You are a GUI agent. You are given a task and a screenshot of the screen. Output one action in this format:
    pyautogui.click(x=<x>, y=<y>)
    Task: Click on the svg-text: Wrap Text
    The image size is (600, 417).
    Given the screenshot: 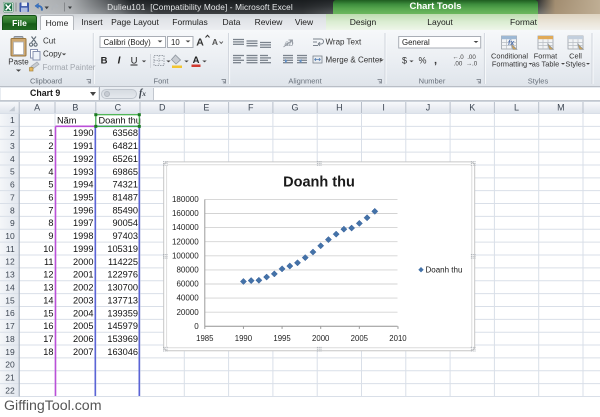 What is the action you would take?
    pyautogui.click(x=344, y=42)
    